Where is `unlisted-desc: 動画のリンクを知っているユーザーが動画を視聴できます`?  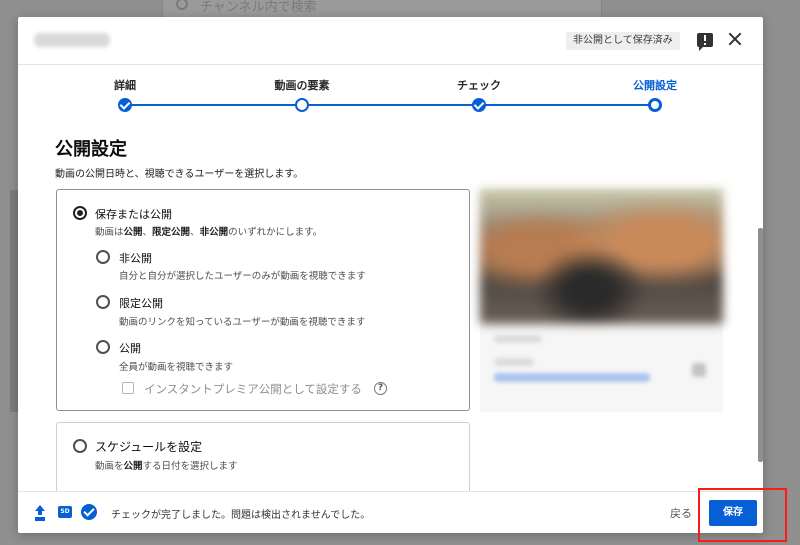 unlisted-desc: 動画のリンクを知っているユーザーが動画を視聴できます is located at coordinates (242, 322).